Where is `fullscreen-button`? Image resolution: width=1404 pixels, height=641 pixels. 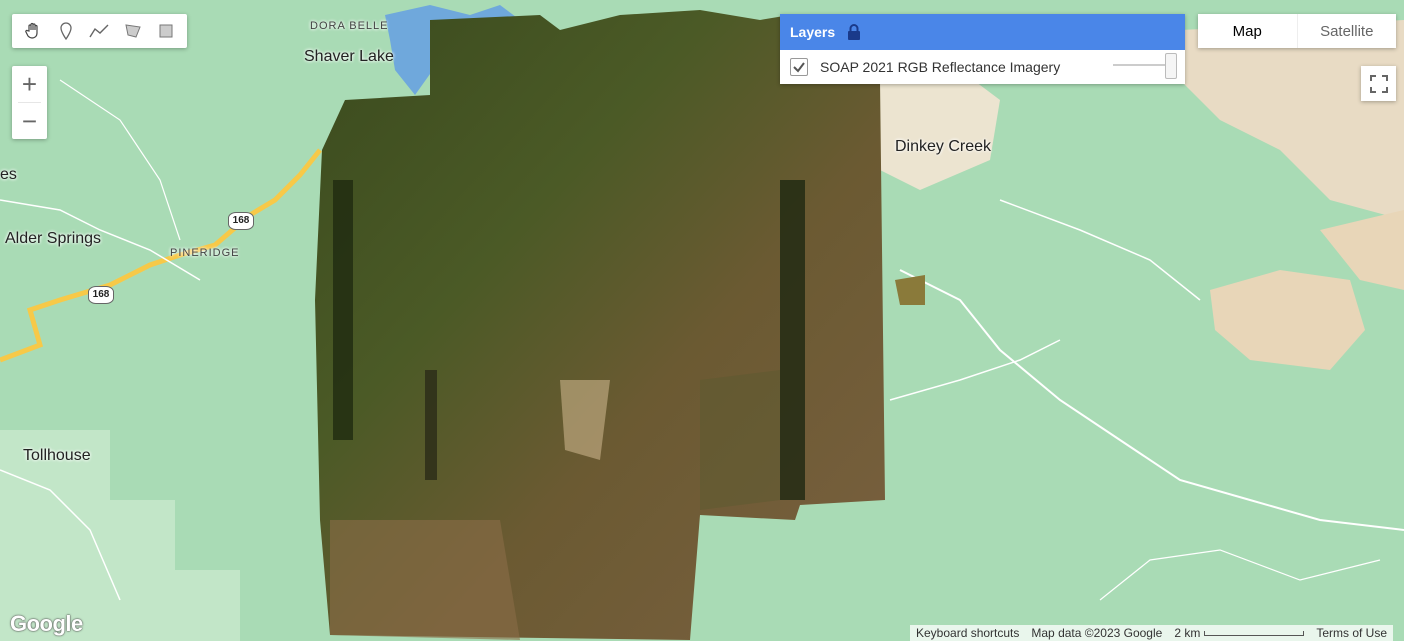 fullscreen-button is located at coordinates (1378, 83).